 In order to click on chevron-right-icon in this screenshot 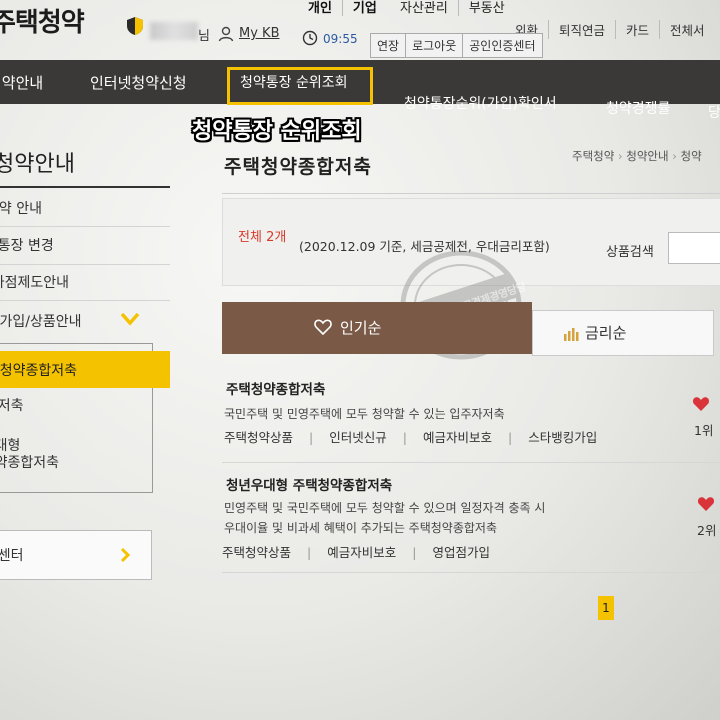, I will do `click(125, 555)`.